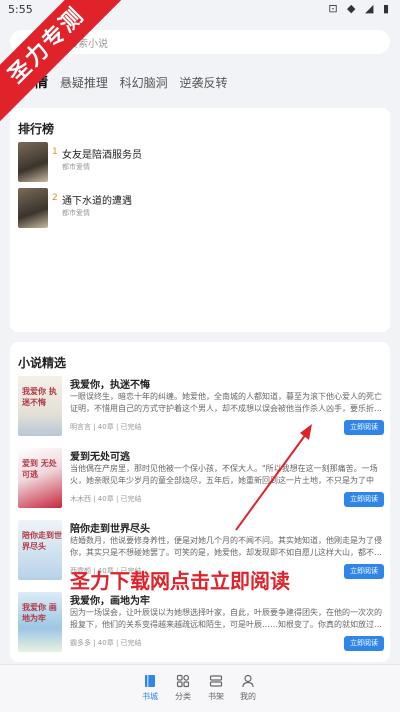 The image size is (400, 712). What do you see at coordinates (39, 397) in the screenshot?
I see `cover-title: 我爱你 执迷不悔` at bounding box center [39, 397].